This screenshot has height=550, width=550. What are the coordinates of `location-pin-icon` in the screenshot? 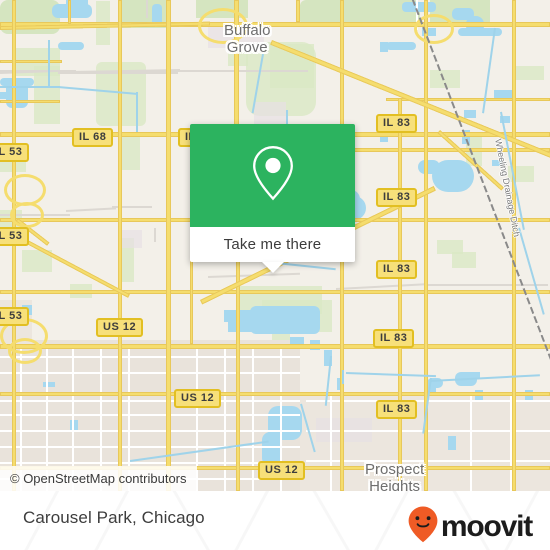 It's located at (273, 175).